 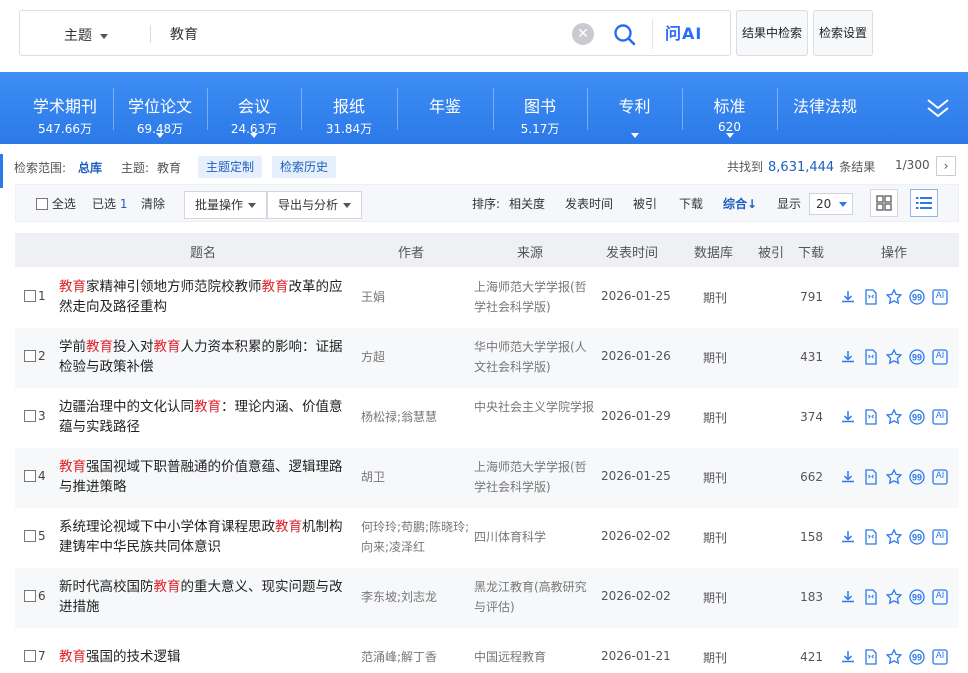 I want to click on result-source: 黑龙江教育(高教研究与评估), so click(x=535, y=597).